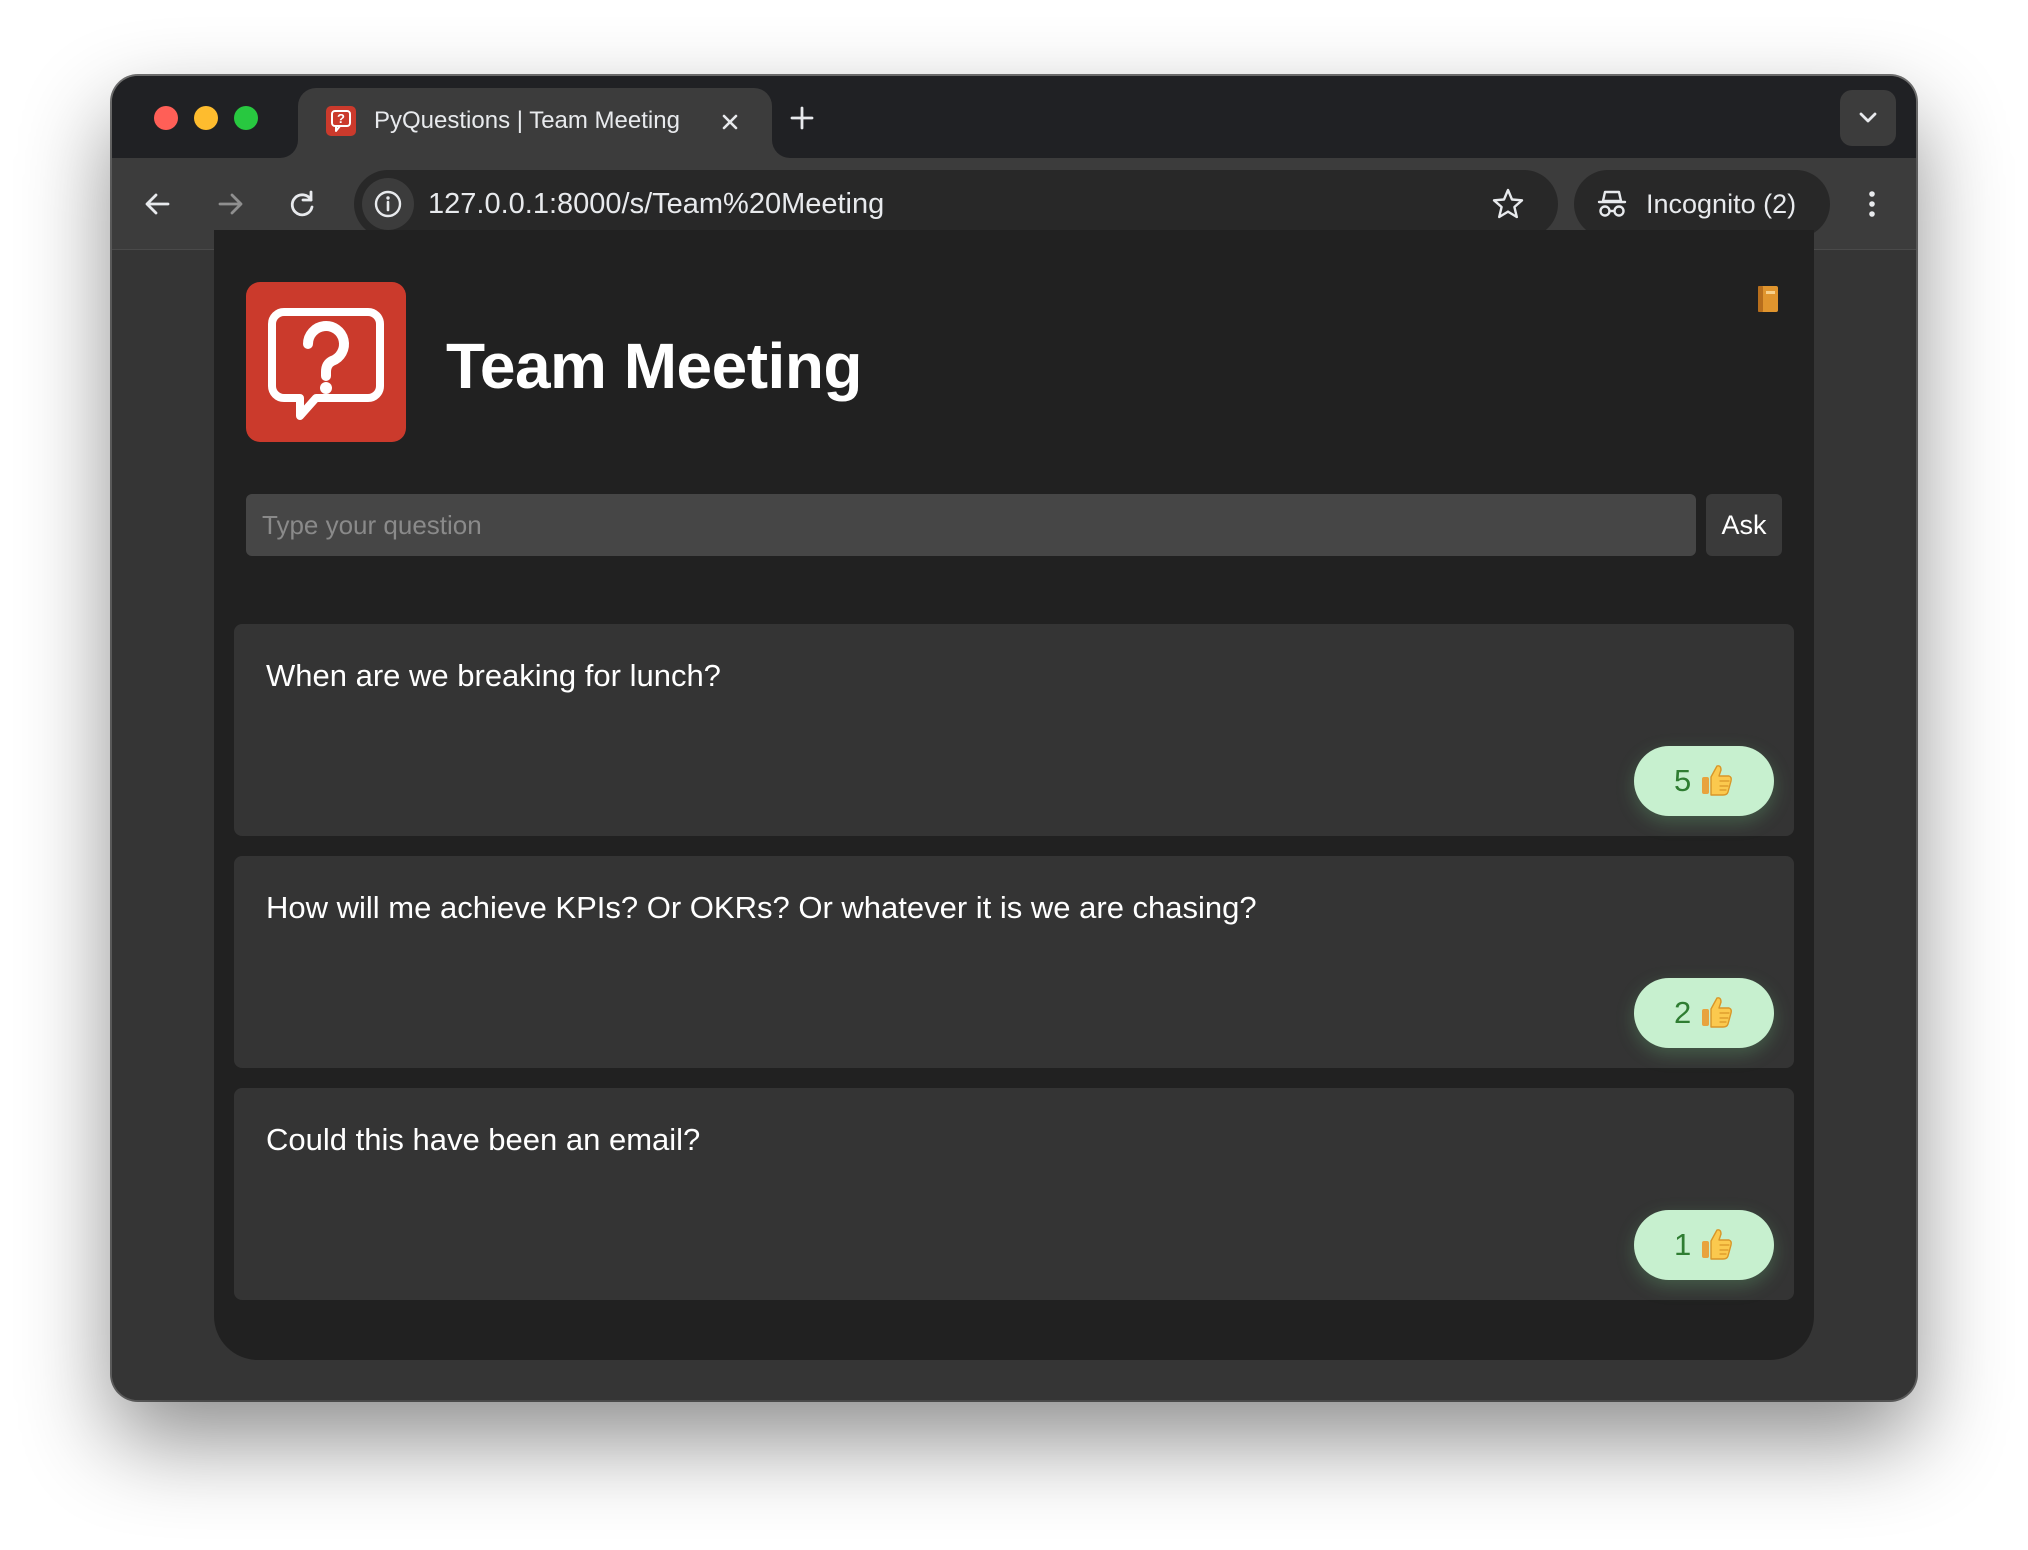  Describe the element at coordinates (971, 525) in the screenshot. I see `question-input` at that location.